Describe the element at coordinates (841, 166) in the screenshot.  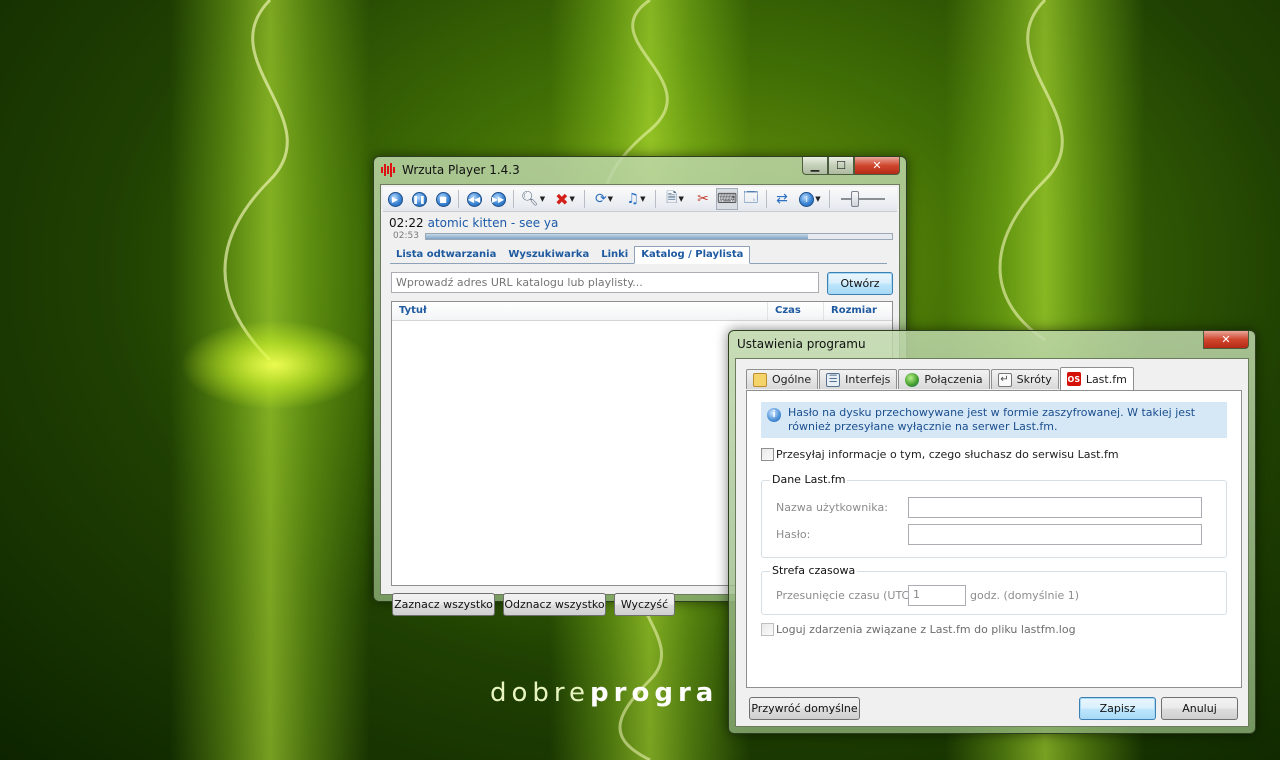
I see `maximize-button: ☐` at that location.